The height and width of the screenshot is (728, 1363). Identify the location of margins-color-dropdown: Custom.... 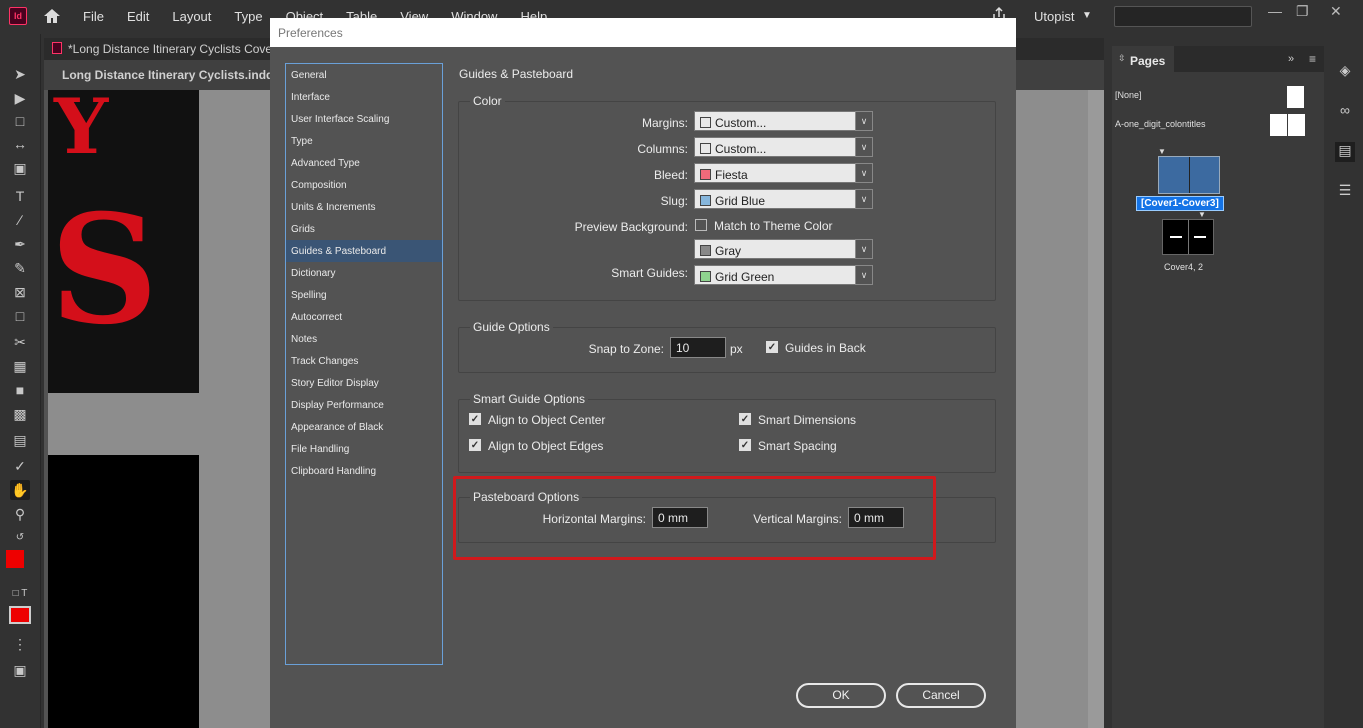
(775, 121).